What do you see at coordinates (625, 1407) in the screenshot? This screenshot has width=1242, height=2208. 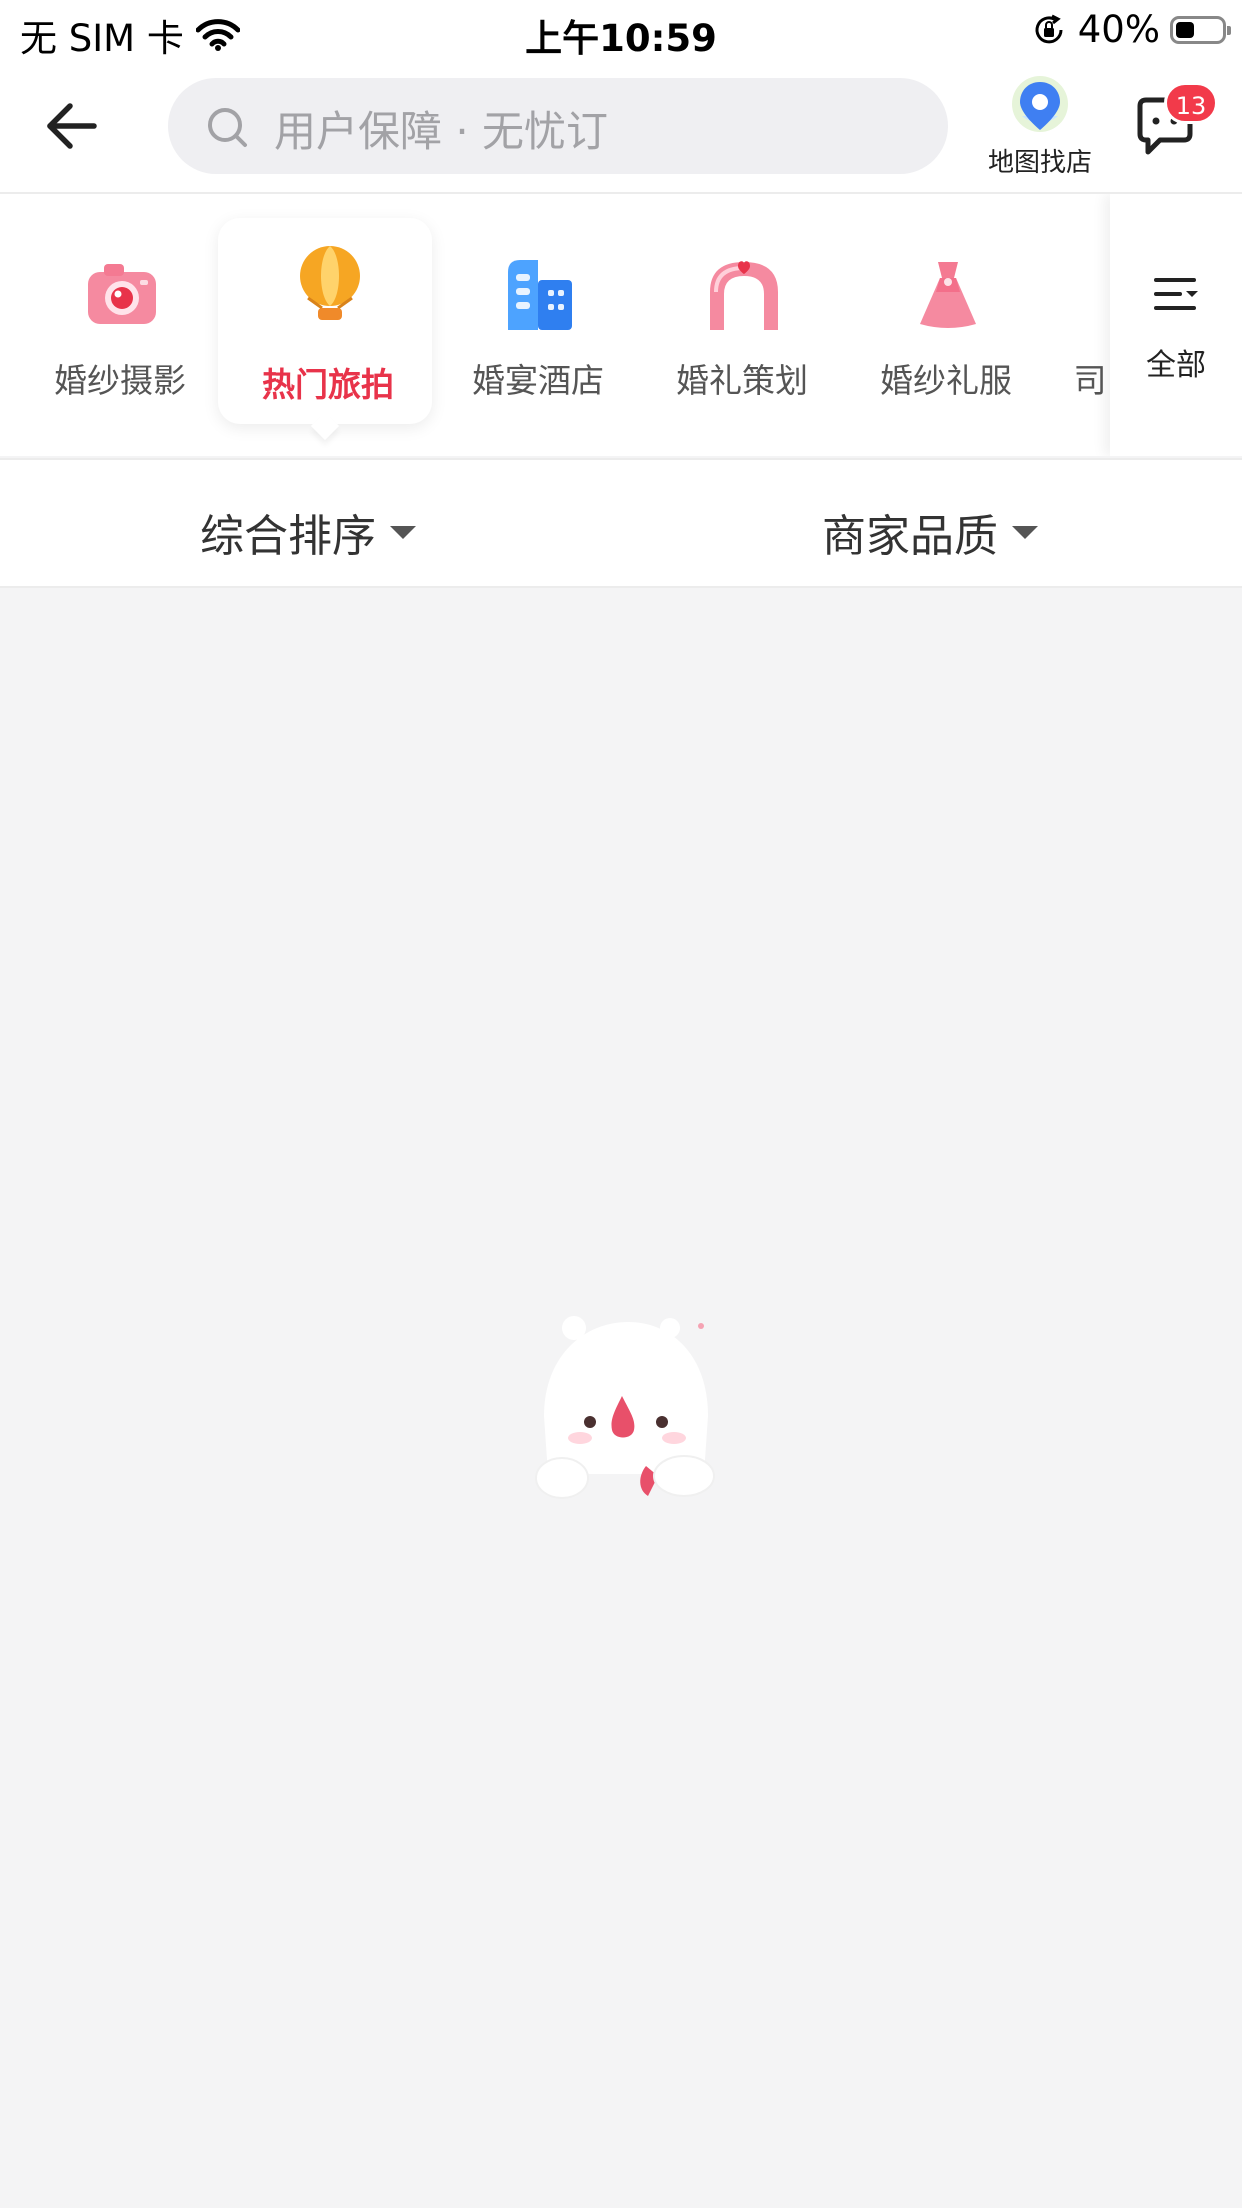 I see `loading-mascot-icon` at bounding box center [625, 1407].